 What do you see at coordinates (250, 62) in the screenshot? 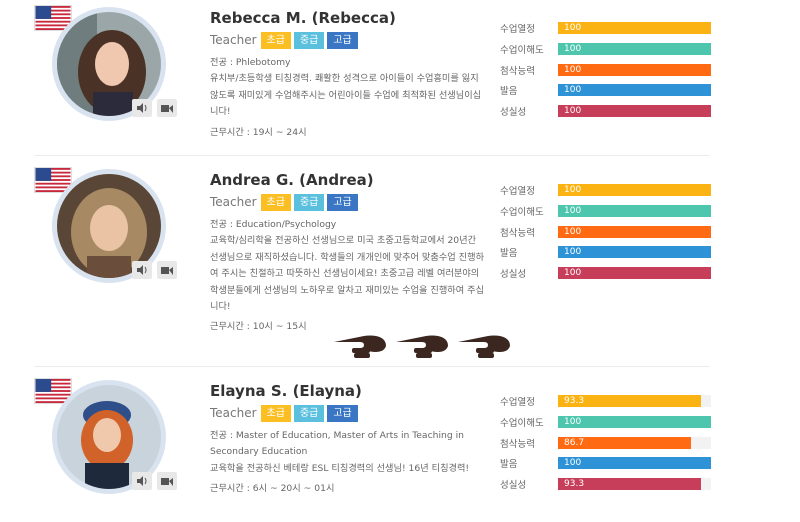
I see `major: 전공 : Phlebotomy` at bounding box center [250, 62].